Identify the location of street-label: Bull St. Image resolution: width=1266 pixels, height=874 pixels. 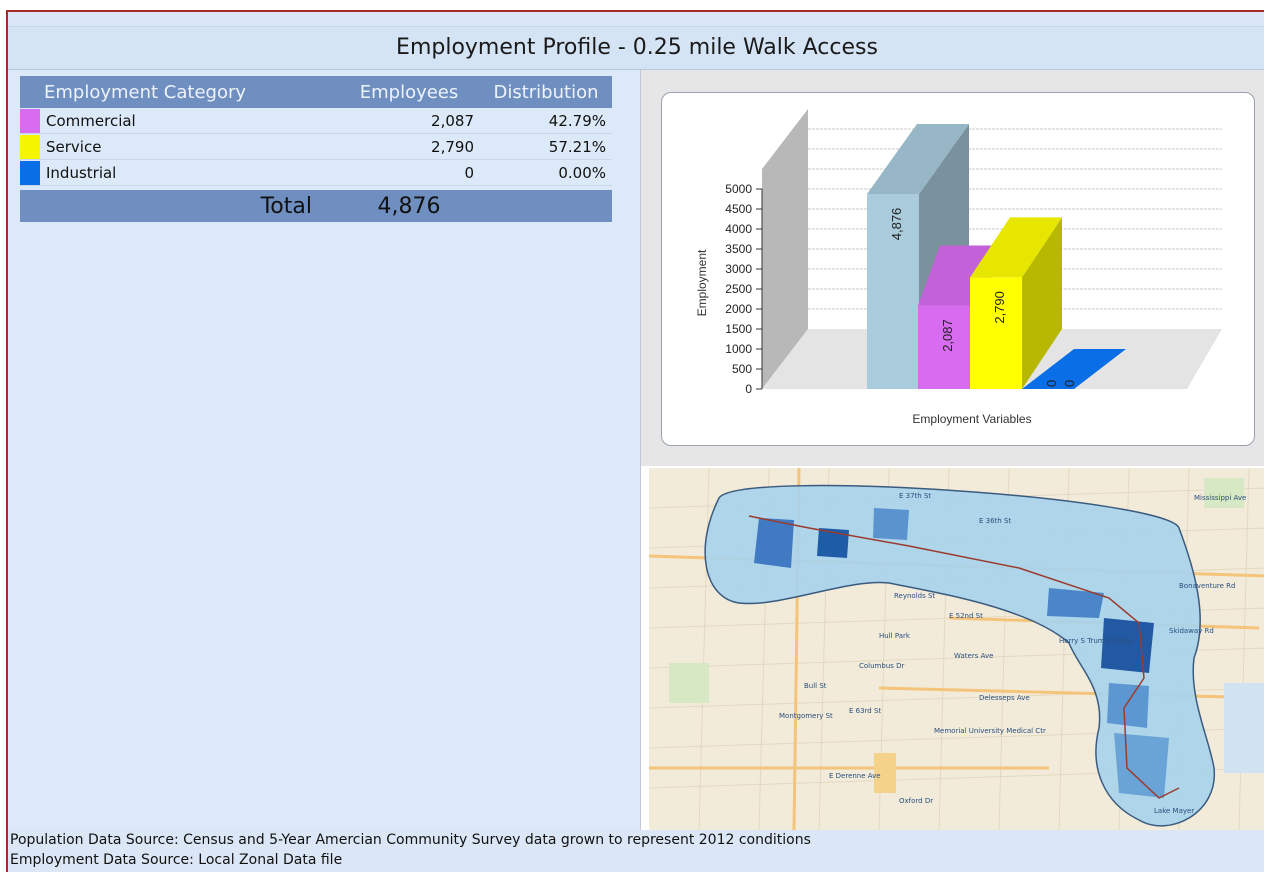
(815, 686).